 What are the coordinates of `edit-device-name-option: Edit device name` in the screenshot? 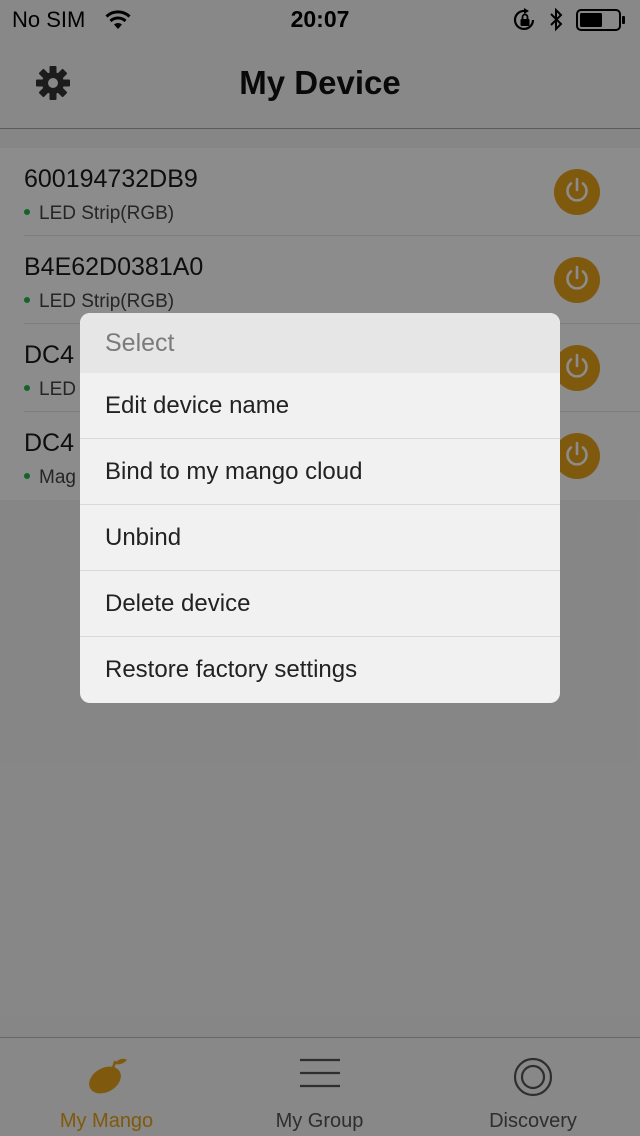 It's located at (320, 406).